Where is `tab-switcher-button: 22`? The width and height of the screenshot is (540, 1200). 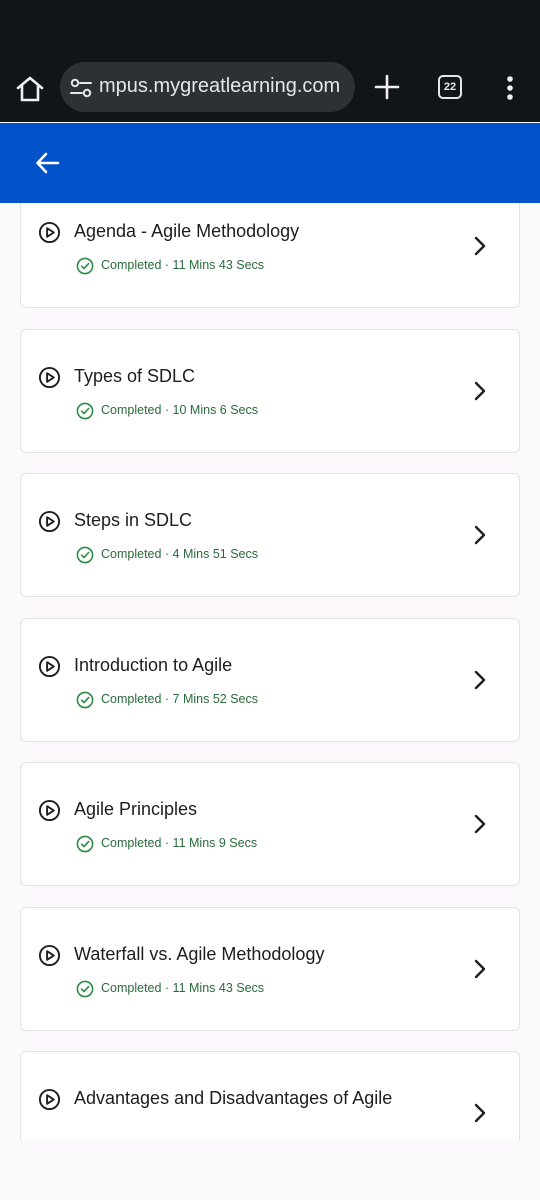 tab-switcher-button: 22 is located at coordinates (450, 87).